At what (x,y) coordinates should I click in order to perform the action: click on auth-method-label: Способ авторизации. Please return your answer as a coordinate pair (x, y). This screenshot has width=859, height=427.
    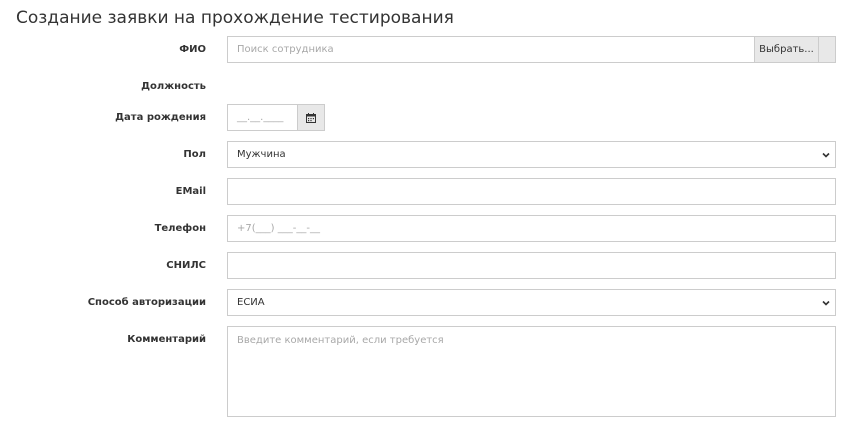
    Looking at the image, I should click on (146, 302).